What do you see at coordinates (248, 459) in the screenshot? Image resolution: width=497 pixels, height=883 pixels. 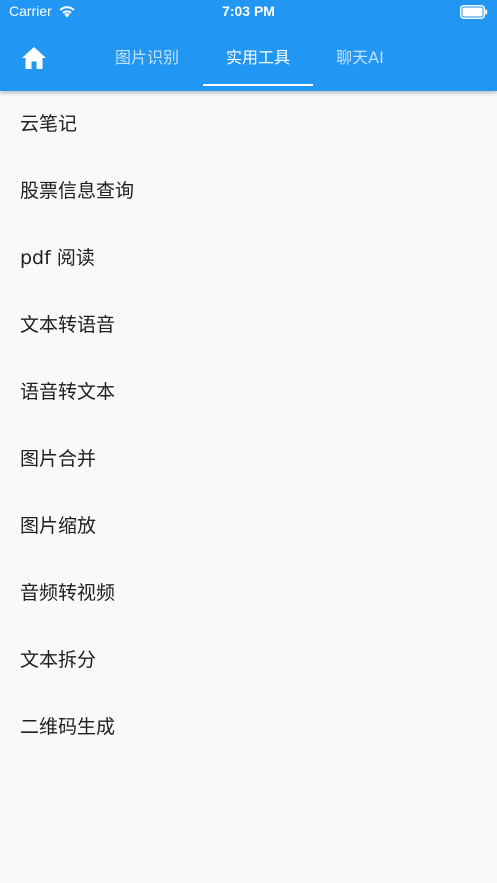 I see `tool-item-image-merge: 图片合并` at bounding box center [248, 459].